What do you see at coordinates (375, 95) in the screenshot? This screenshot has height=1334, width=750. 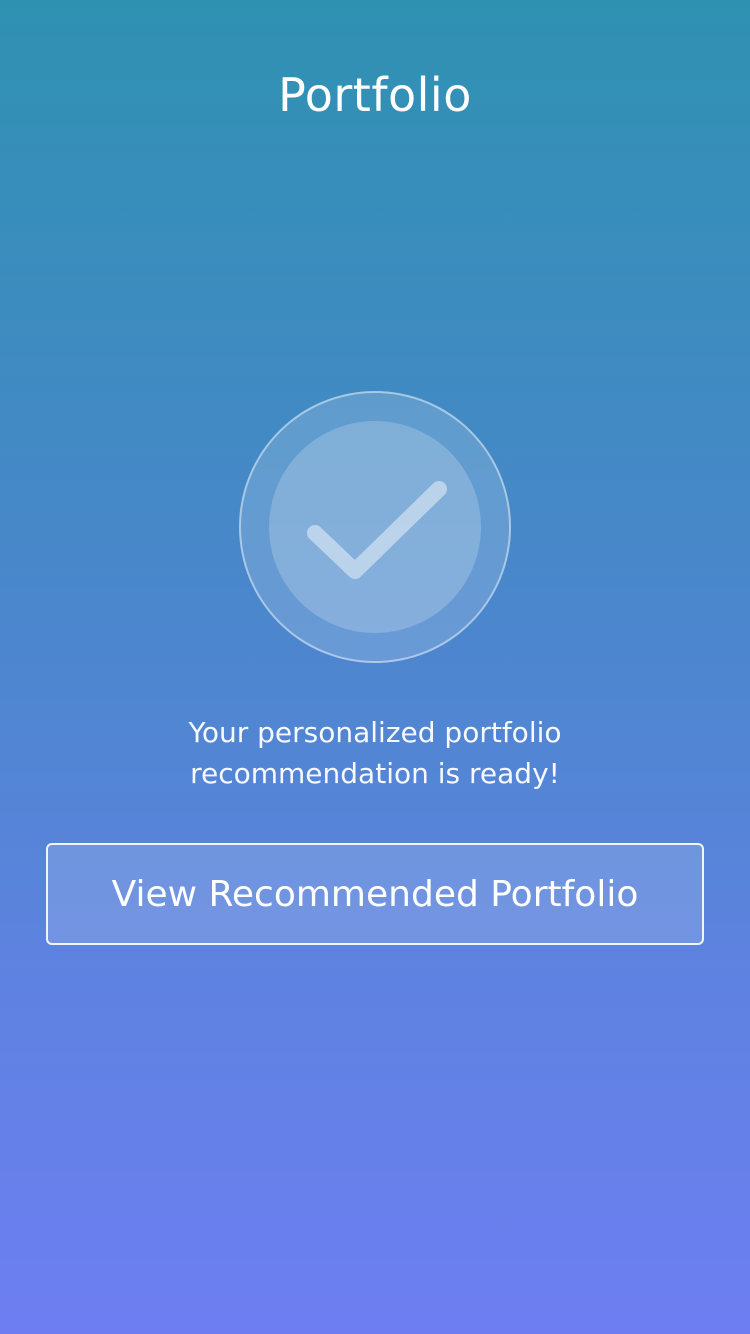 I see `page-title: Portfolio` at bounding box center [375, 95].